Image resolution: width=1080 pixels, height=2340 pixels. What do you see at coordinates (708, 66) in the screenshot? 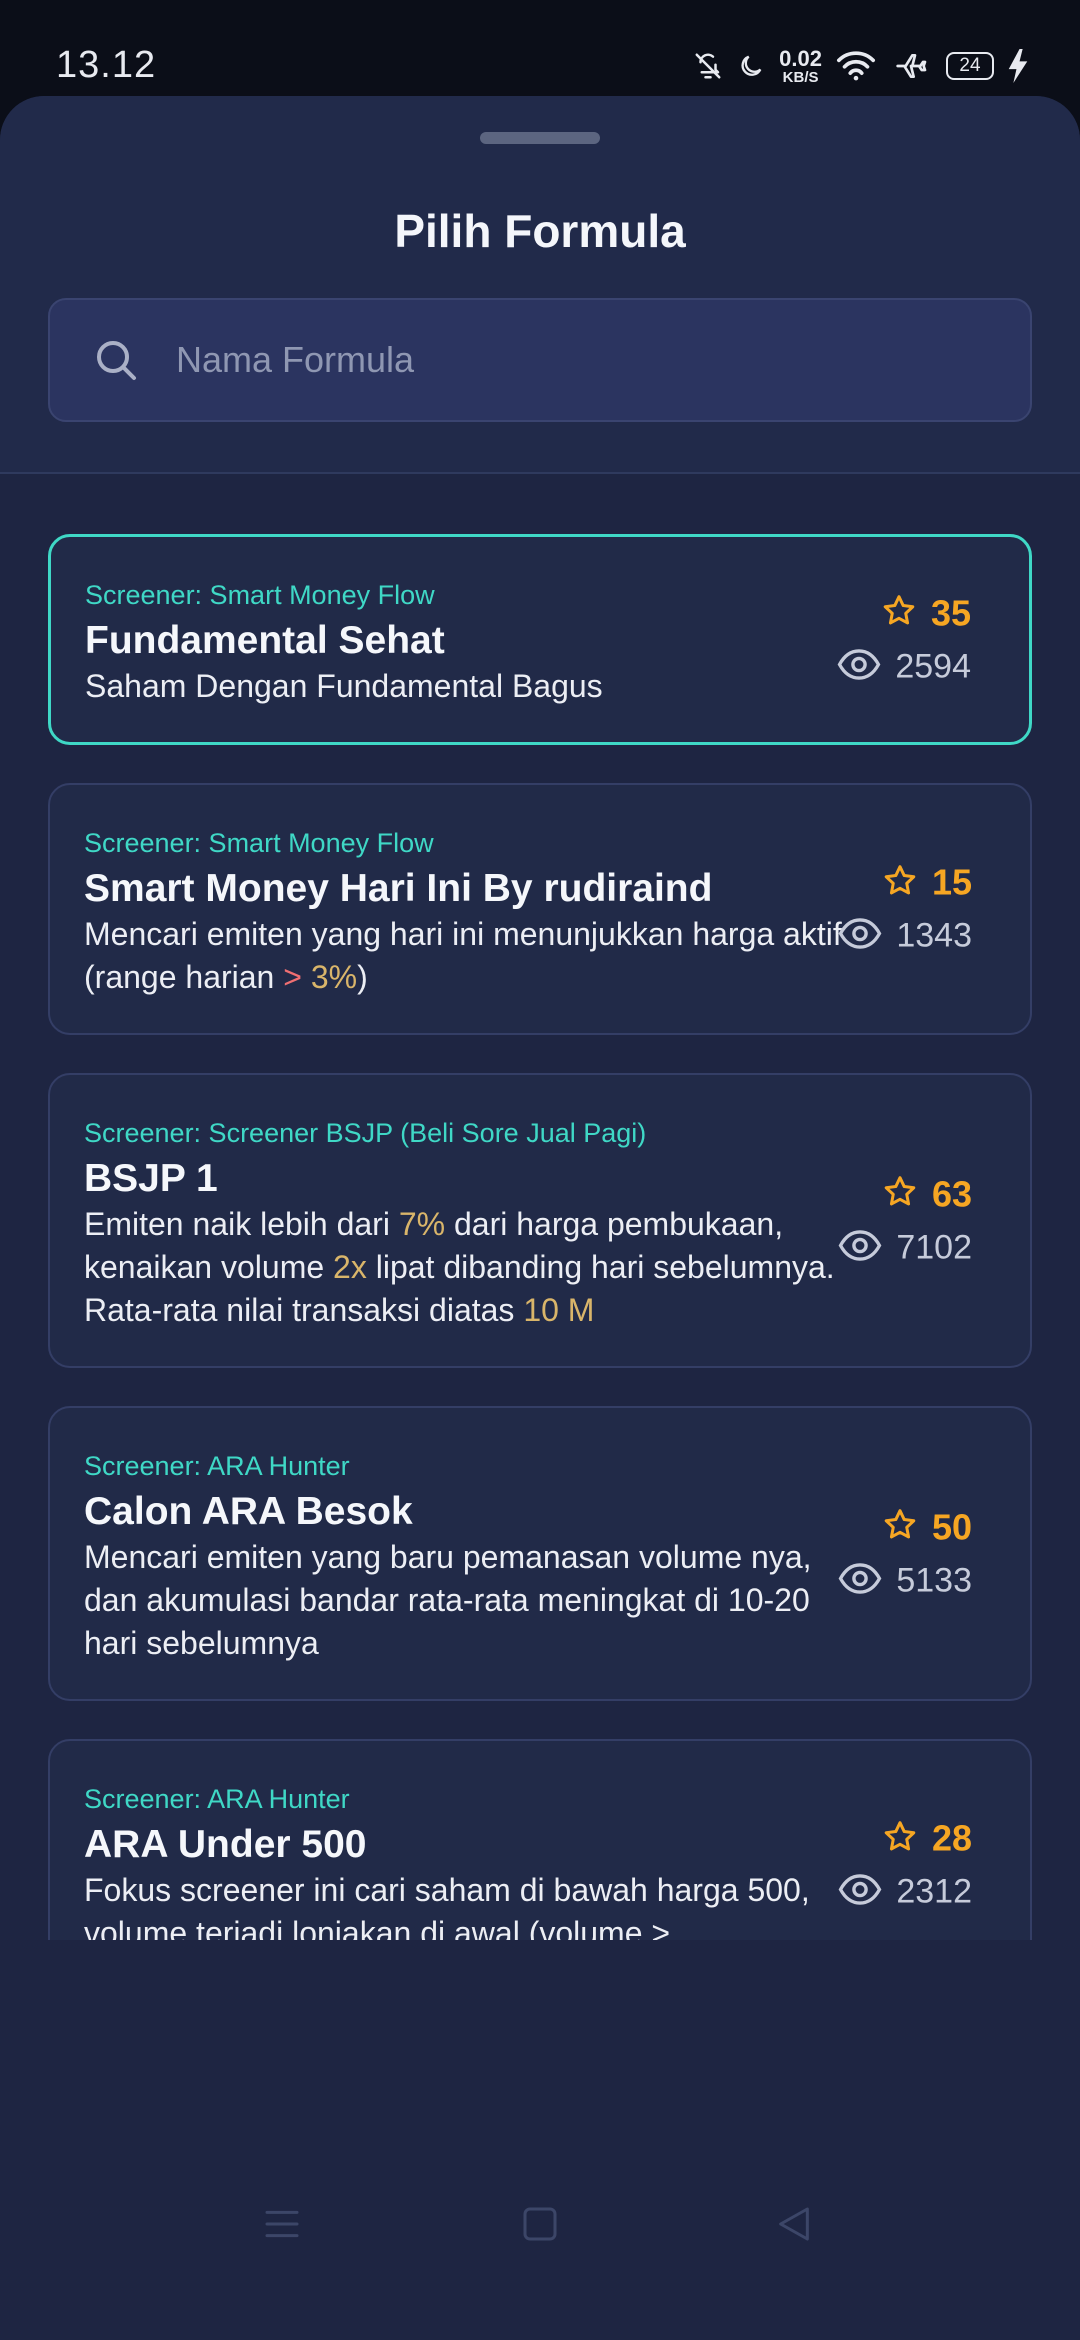
I see `mute-icon` at bounding box center [708, 66].